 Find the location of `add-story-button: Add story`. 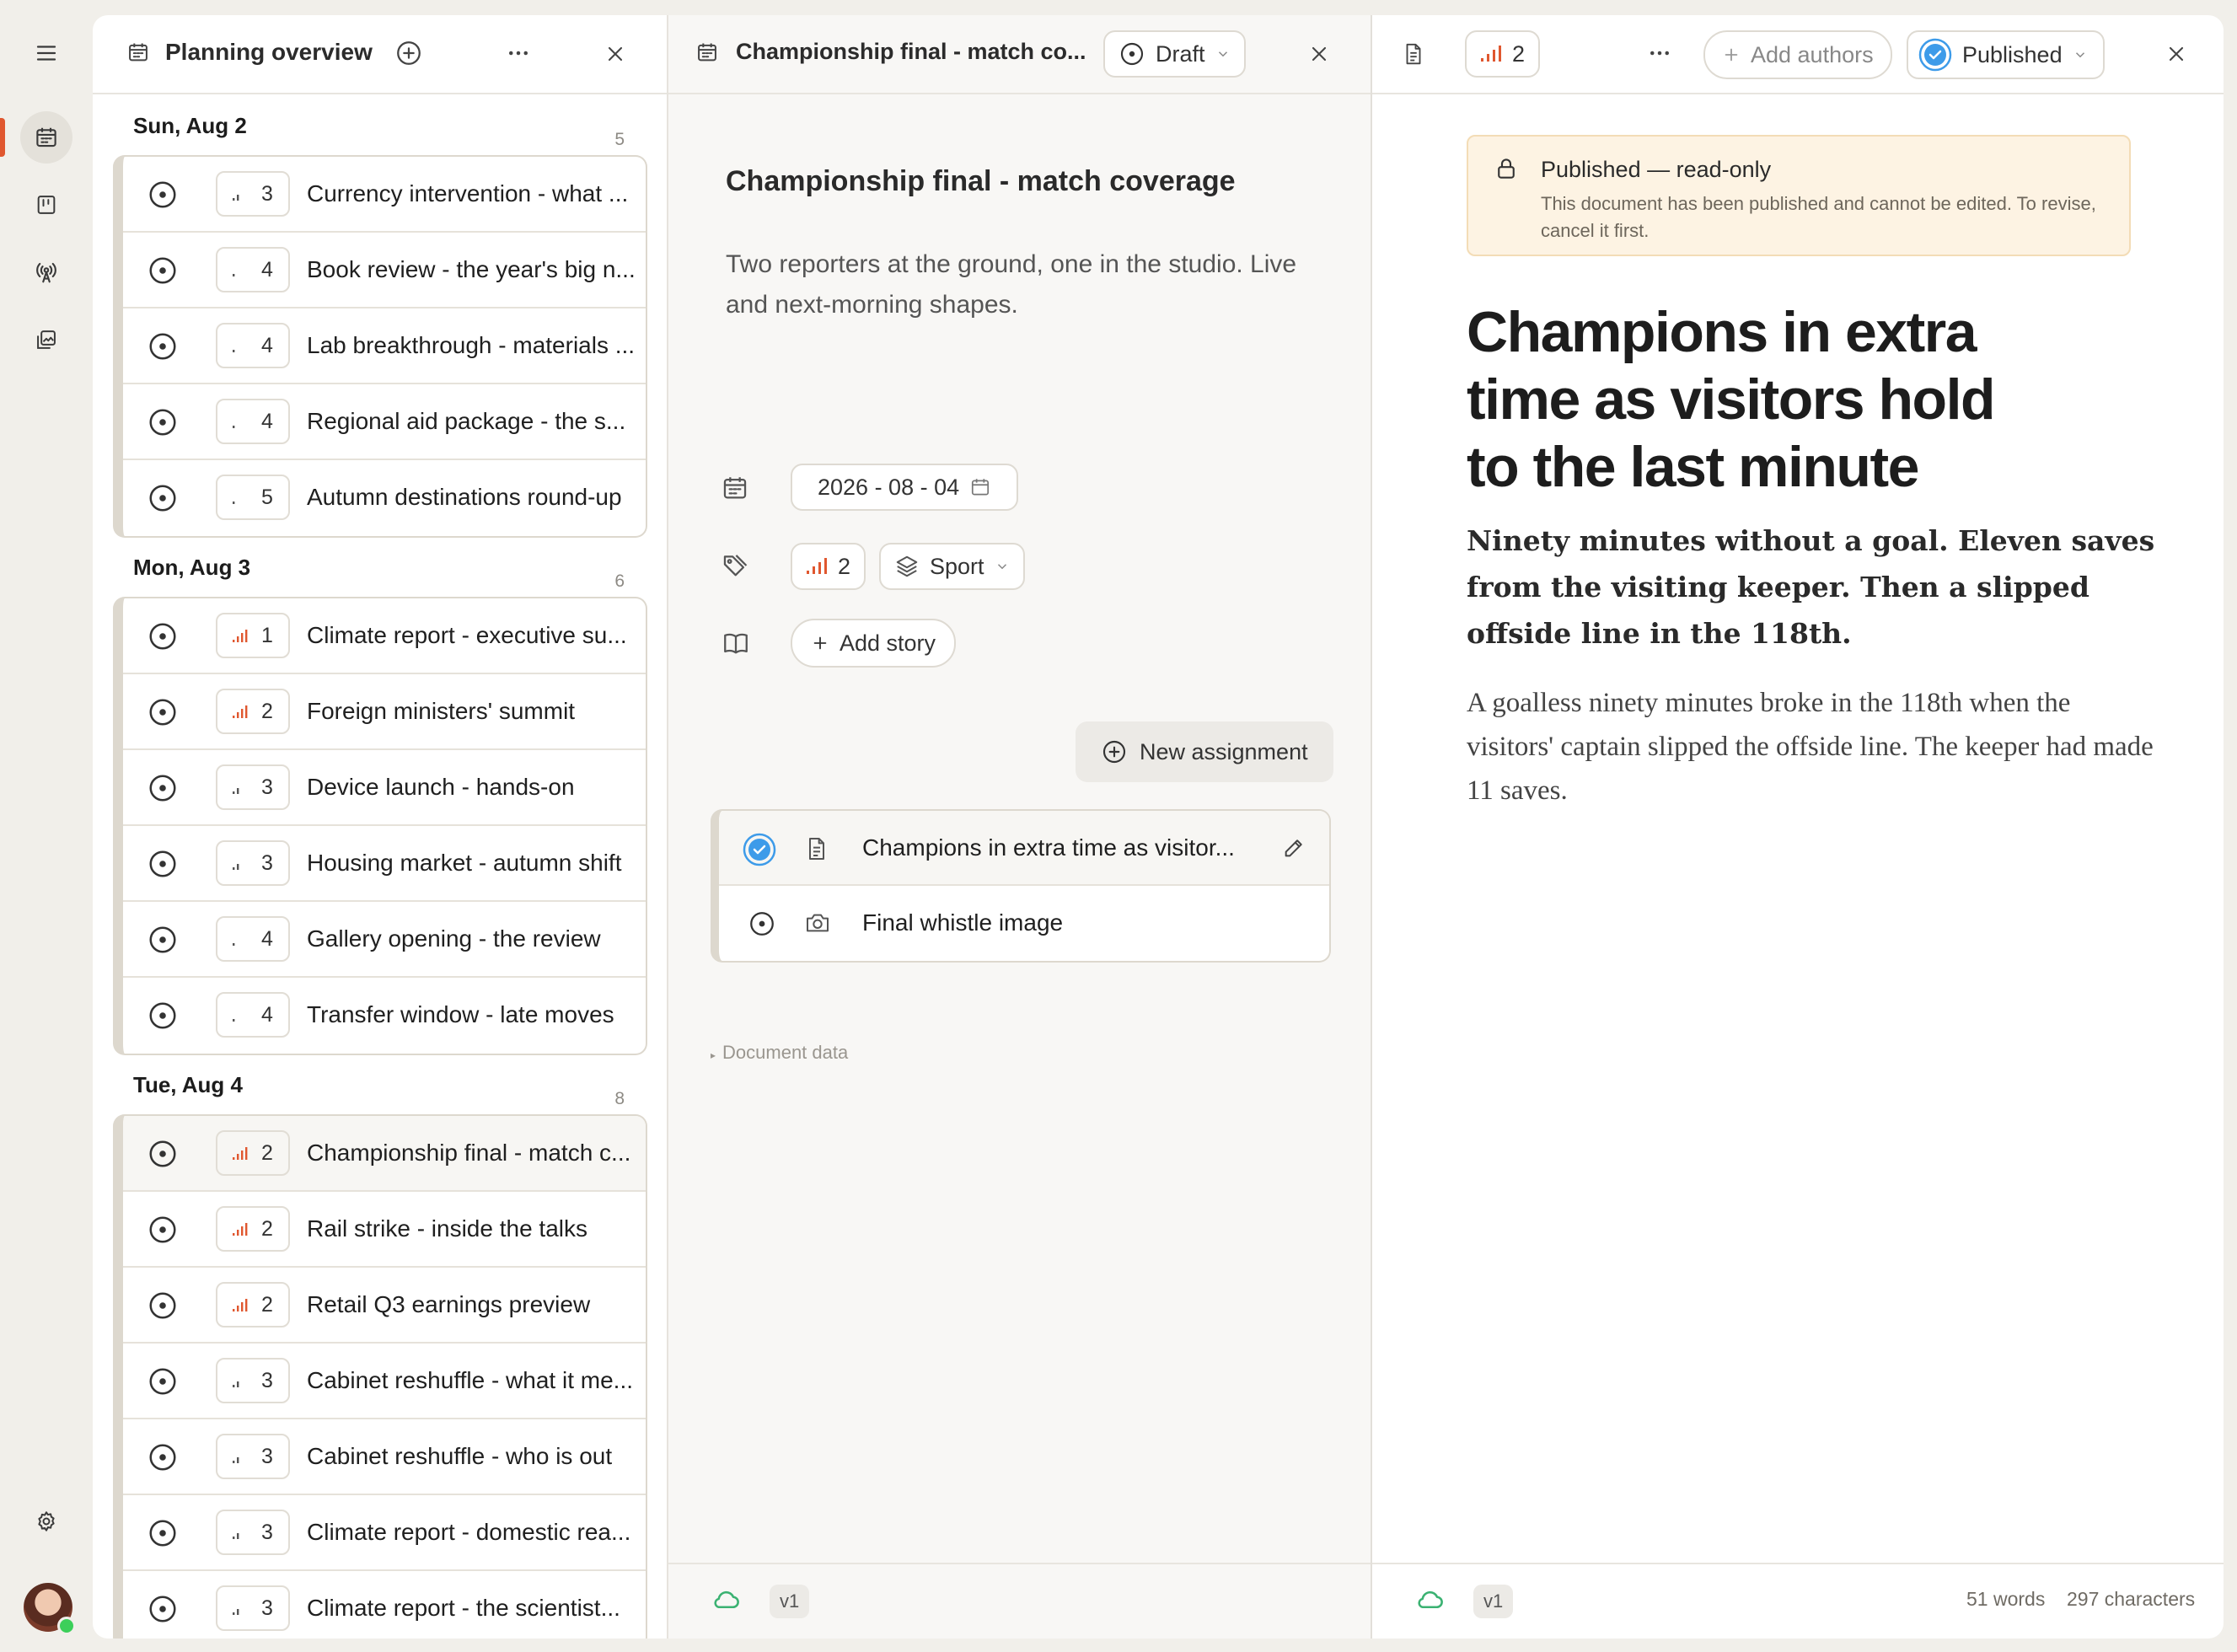

add-story-button: Add story is located at coordinates (874, 643).